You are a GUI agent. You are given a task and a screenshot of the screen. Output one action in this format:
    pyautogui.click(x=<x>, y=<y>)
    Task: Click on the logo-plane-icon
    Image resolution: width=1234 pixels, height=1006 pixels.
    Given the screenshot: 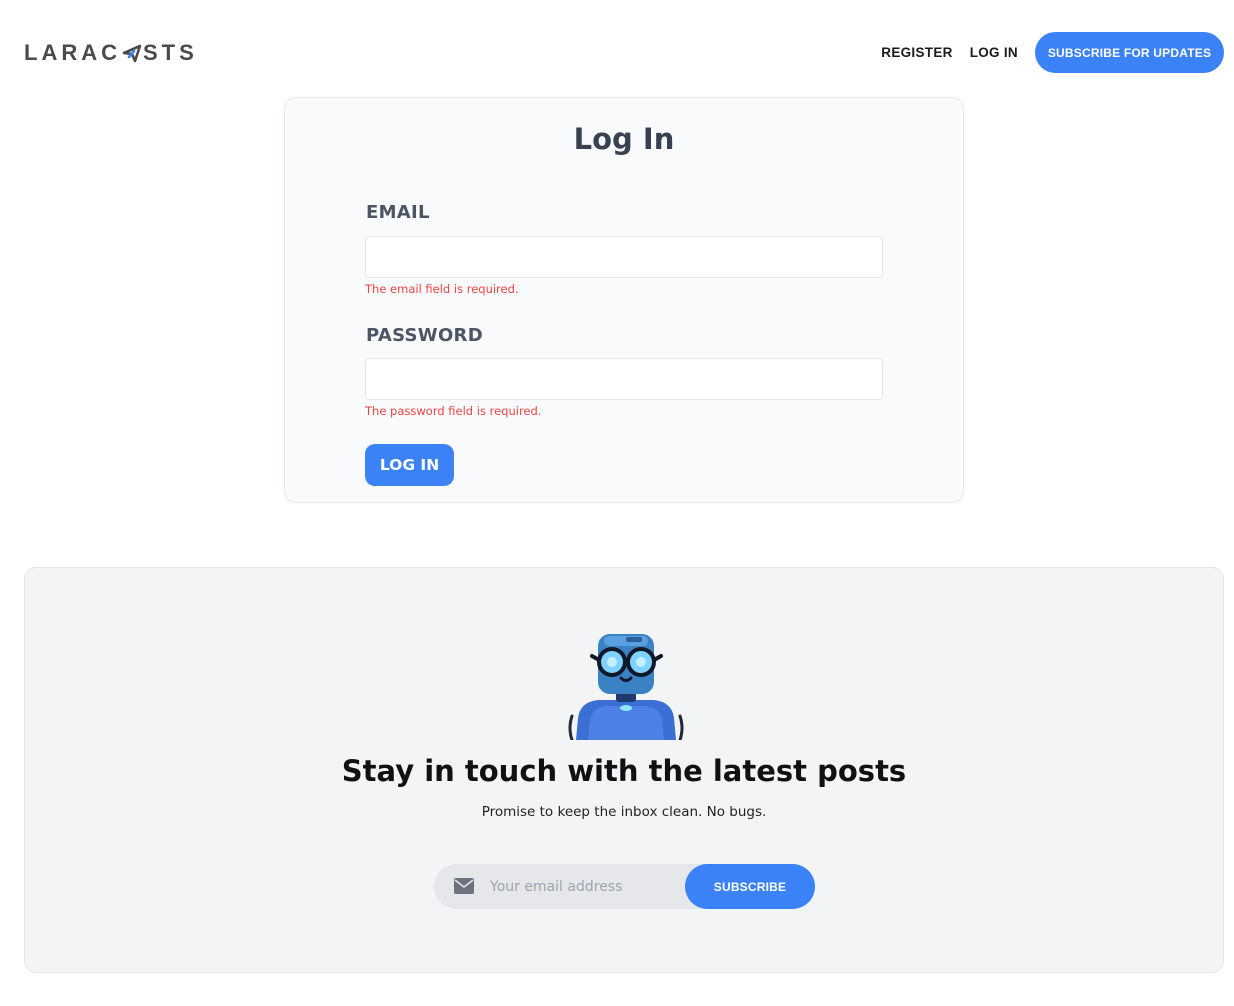 What is the action you would take?
    pyautogui.click(x=132, y=53)
    